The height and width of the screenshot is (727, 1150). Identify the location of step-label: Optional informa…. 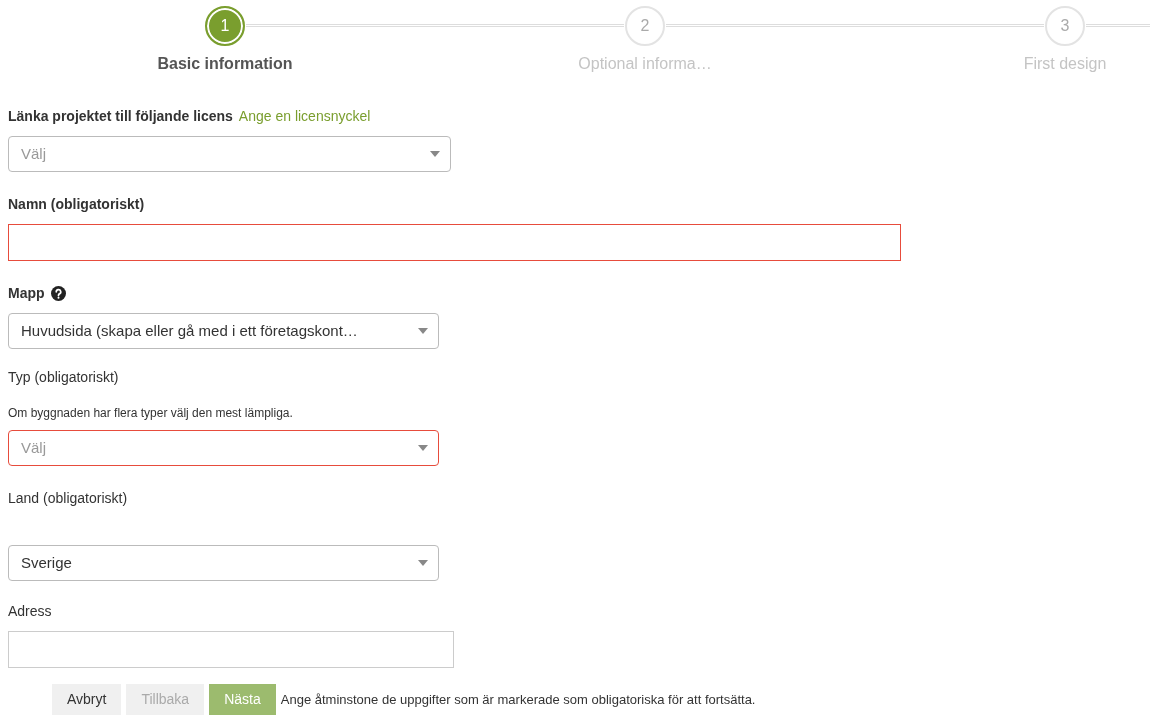
(645, 64).